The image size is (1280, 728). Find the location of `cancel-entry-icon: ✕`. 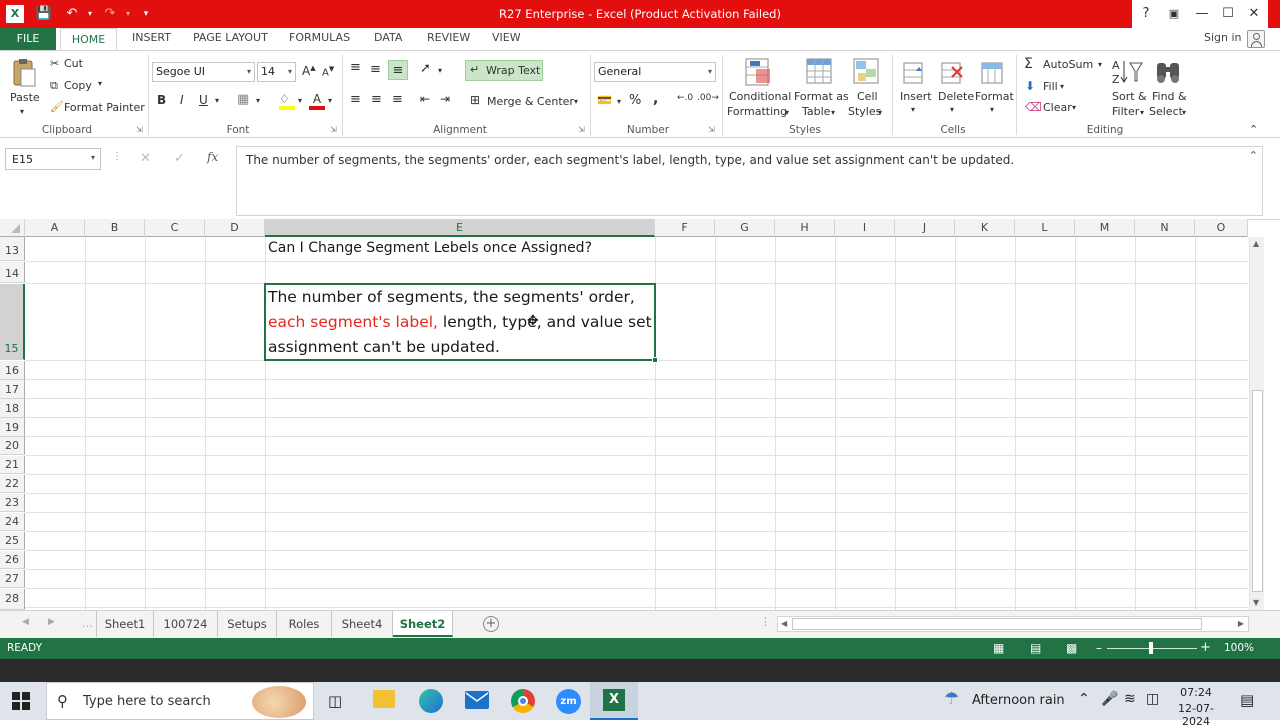

cancel-entry-icon: ✕ is located at coordinates (145, 158).